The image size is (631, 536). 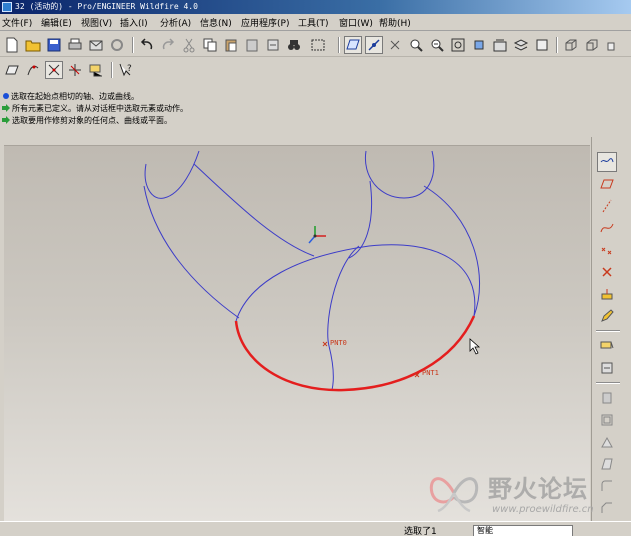 What do you see at coordinates (216, 22) in the screenshot?
I see `menu-info: 信息(N)` at bounding box center [216, 22].